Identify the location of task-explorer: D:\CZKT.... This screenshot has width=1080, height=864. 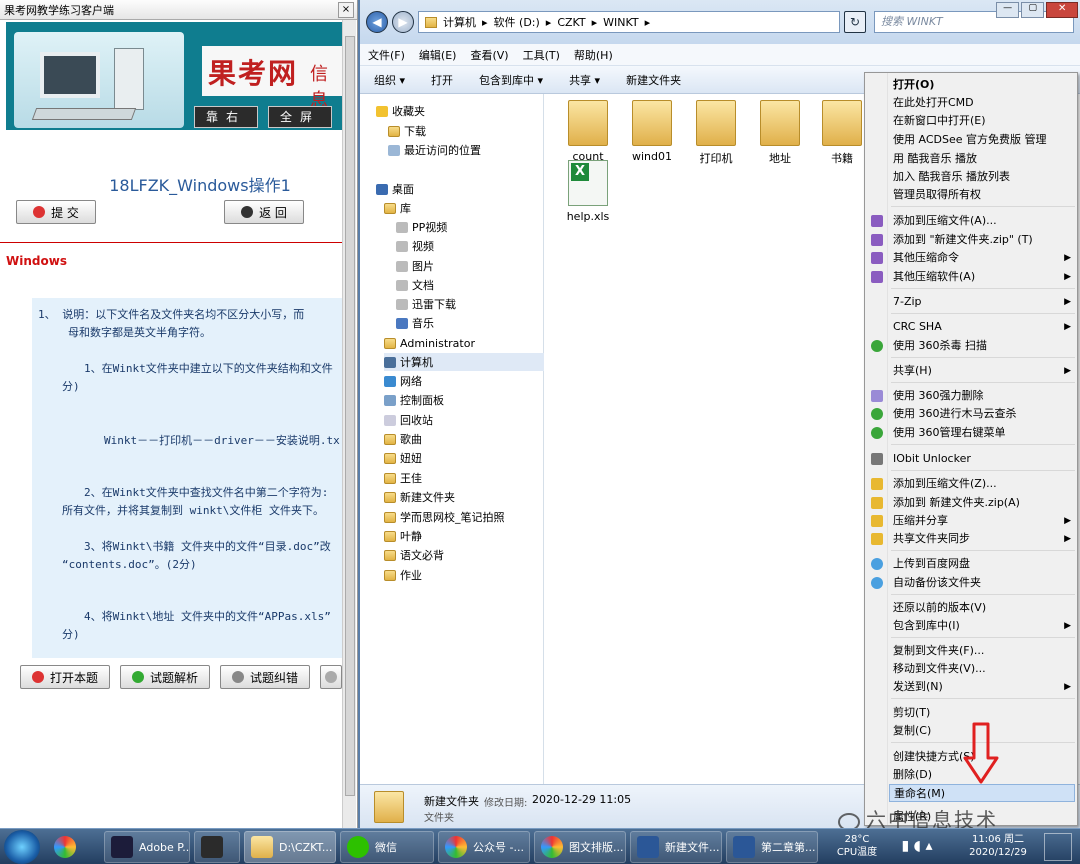
(290, 847).